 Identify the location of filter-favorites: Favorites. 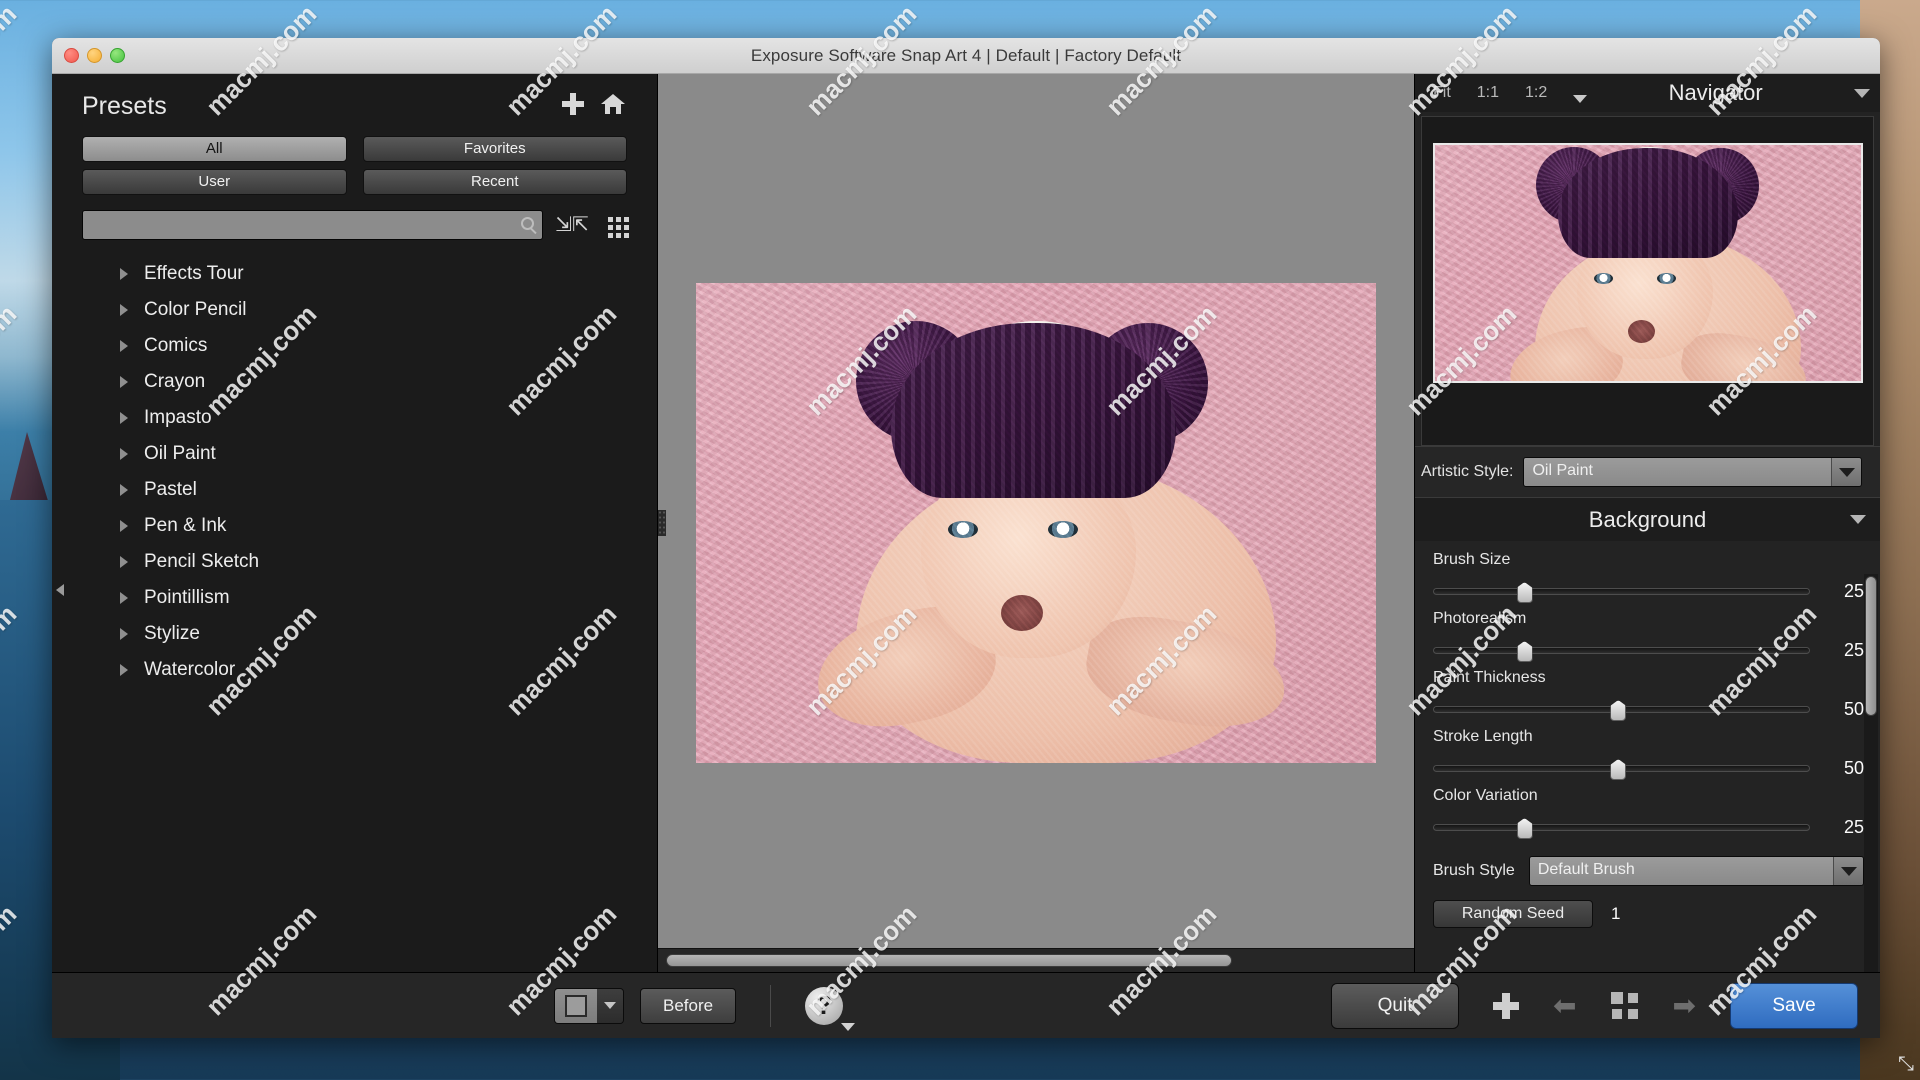
(494, 149).